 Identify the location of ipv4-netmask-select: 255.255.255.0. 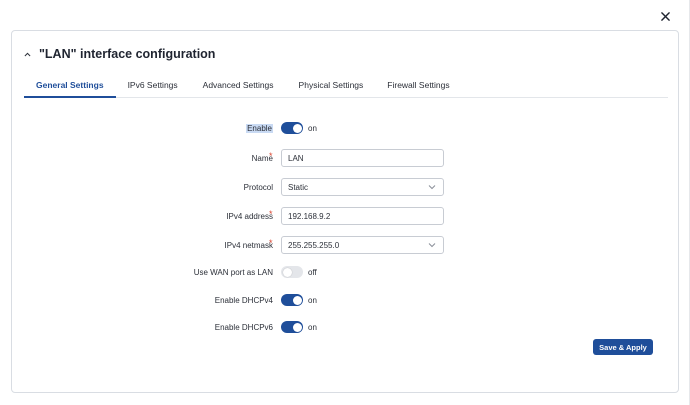
(362, 245).